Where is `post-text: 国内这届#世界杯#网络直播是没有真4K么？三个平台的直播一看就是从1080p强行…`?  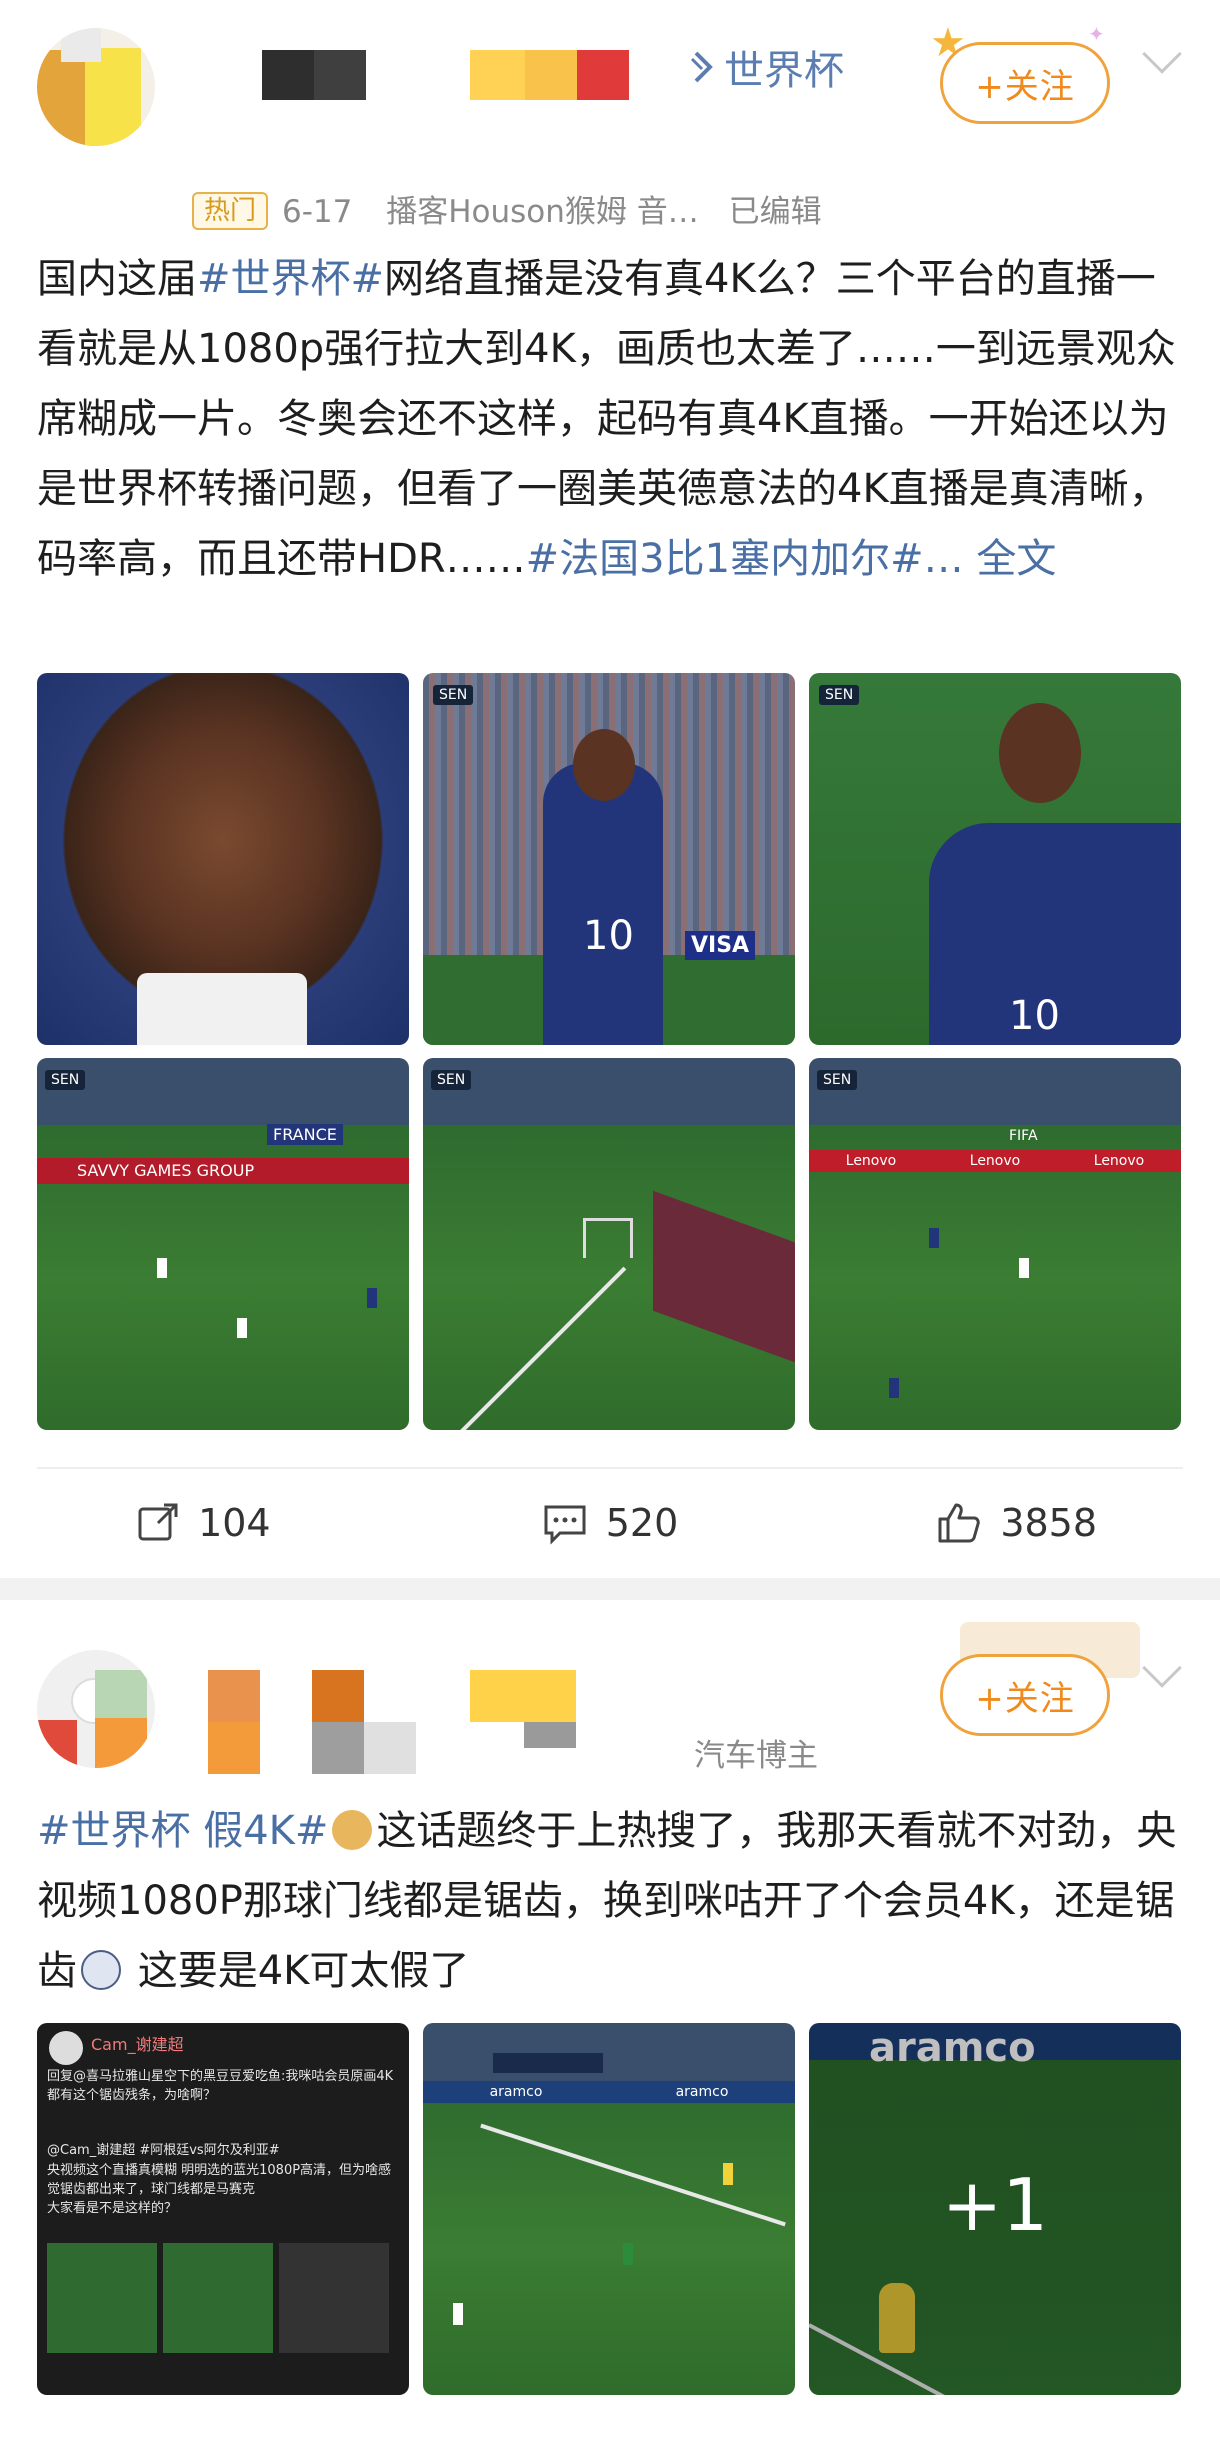 post-text: 国内这届#世界杯#网络直播是没有真4K么？三个平台的直播一看就是从1080p强行… is located at coordinates (612, 419).